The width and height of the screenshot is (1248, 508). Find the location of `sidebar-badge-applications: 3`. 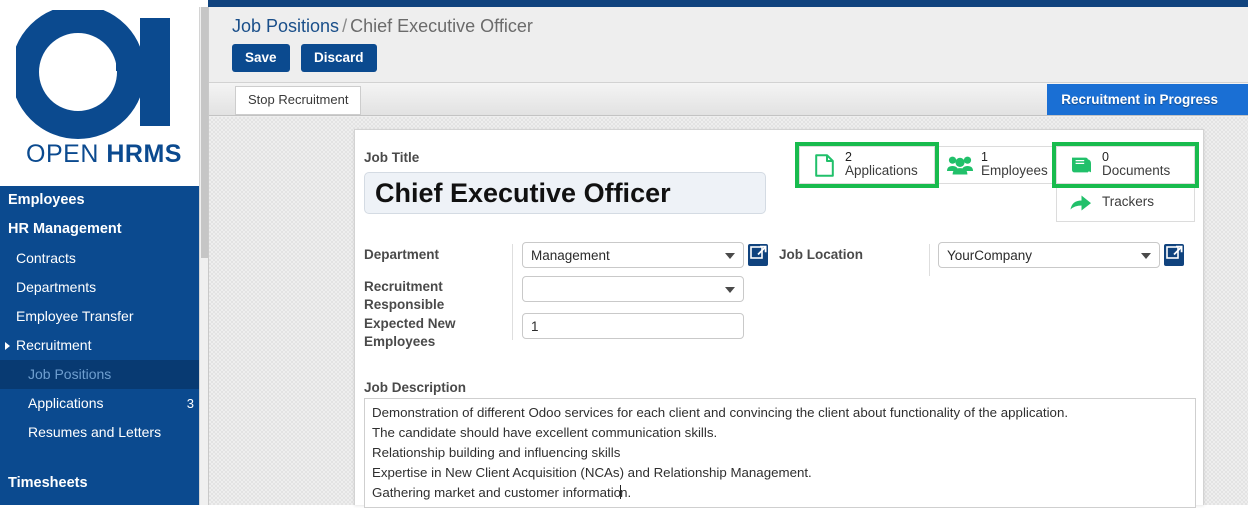

sidebar-badge-applications: 3 is located at coordinates (190, 403).